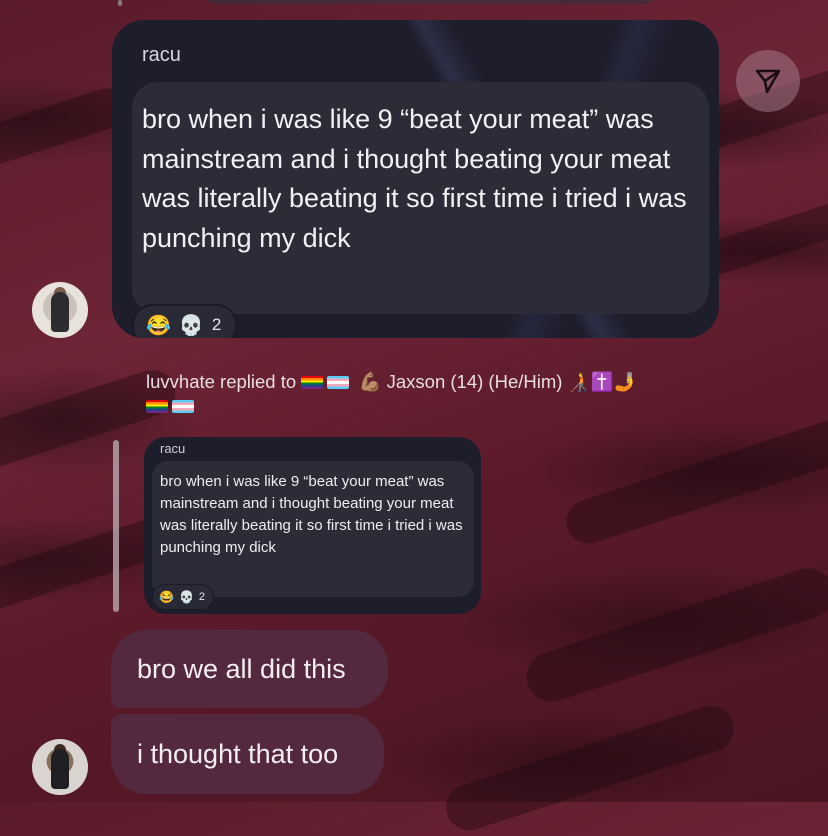  I want to click on chat-message: i thought that too, so click(247, 754).